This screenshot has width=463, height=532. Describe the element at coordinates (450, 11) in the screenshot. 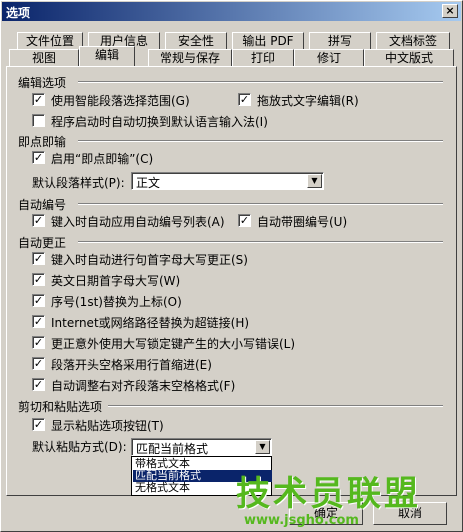

I see `close-icon: ×` at that location.